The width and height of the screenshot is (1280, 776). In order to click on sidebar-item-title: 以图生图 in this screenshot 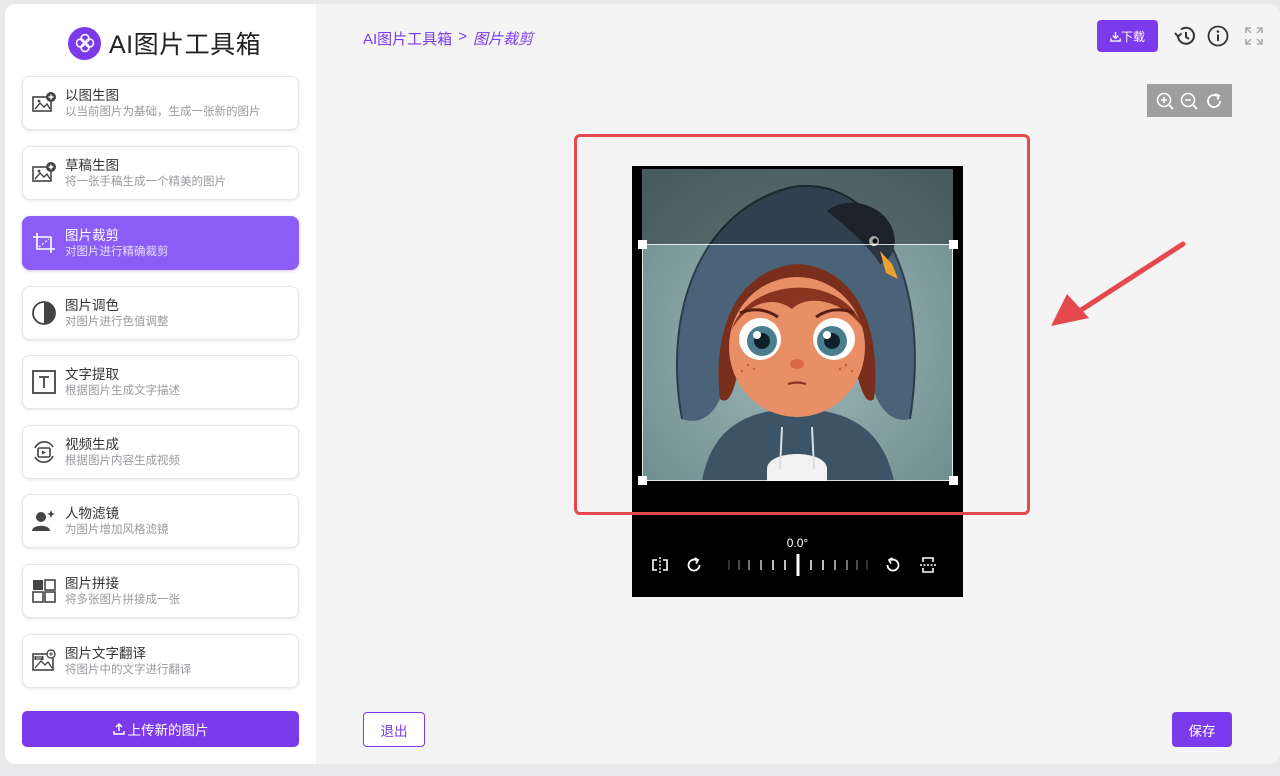, I will do `click(92, 95)`.